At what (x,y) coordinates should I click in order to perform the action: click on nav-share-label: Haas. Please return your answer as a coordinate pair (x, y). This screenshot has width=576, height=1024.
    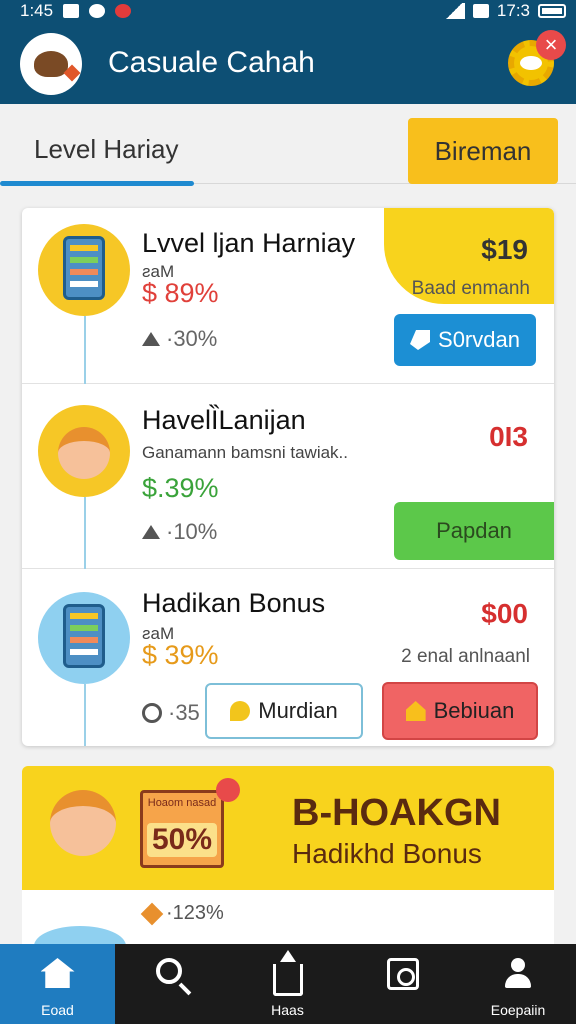
    Looking at the image, I should click on (287, 1010).